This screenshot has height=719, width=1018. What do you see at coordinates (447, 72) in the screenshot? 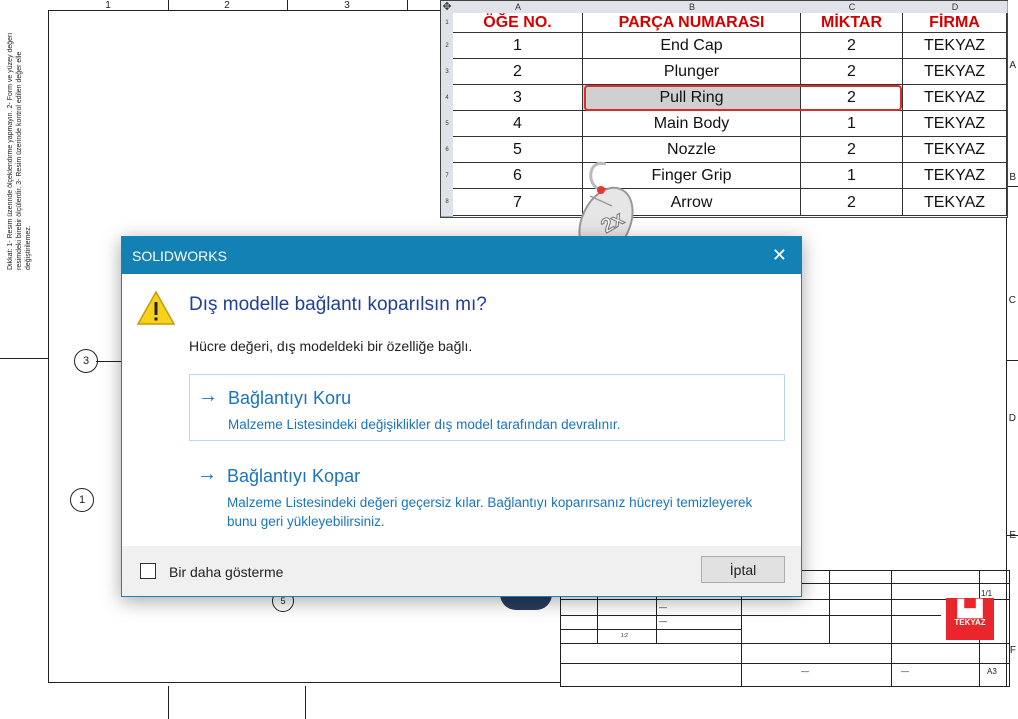
I see `bom-row-number: 3` at bounding box center [447, 72].